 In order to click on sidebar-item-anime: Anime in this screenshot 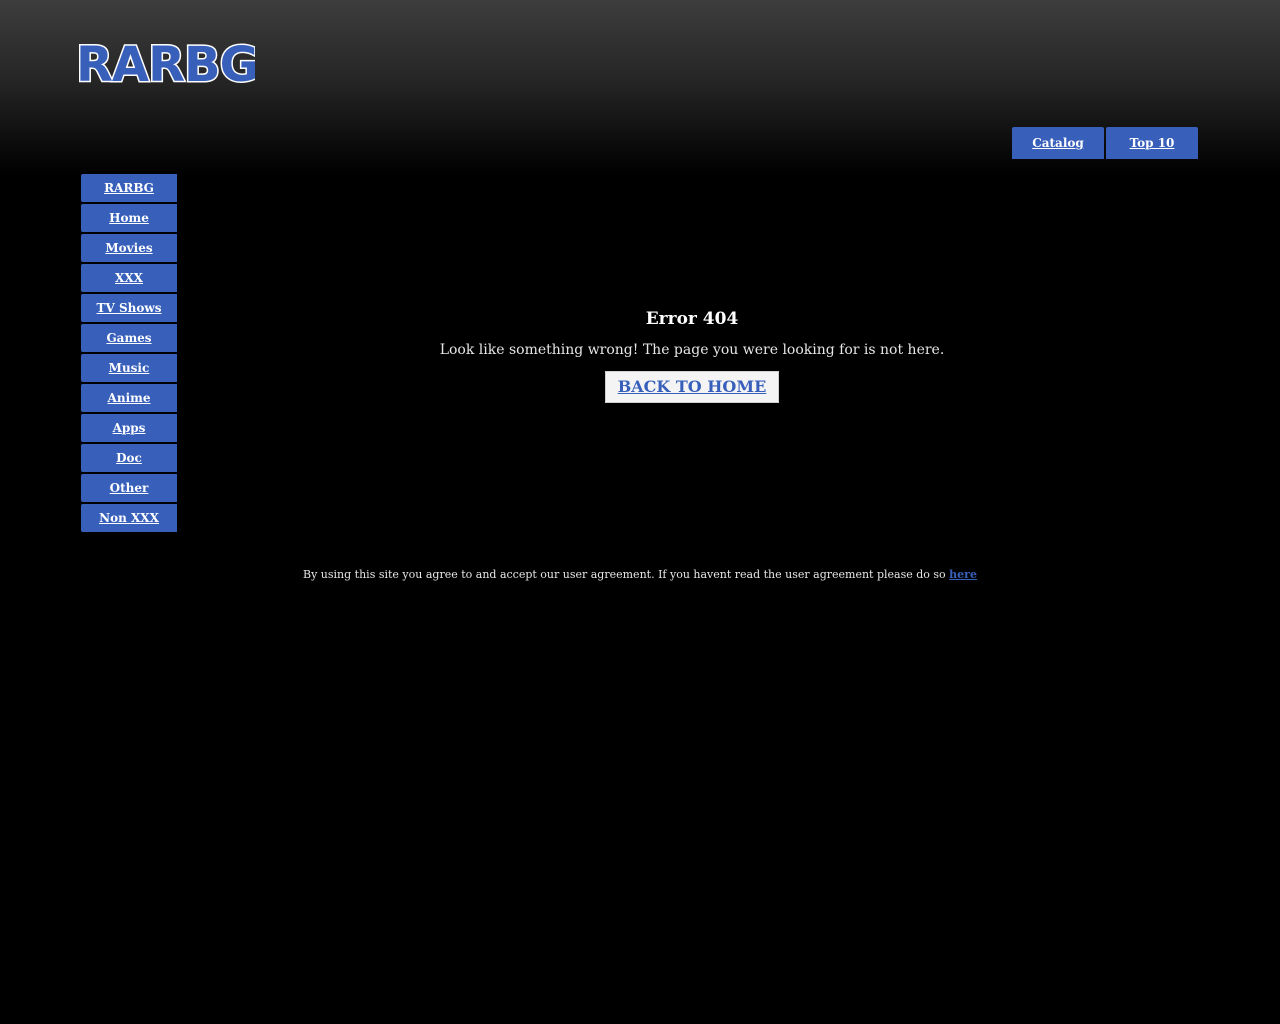, I will do `click(129, 398)`.